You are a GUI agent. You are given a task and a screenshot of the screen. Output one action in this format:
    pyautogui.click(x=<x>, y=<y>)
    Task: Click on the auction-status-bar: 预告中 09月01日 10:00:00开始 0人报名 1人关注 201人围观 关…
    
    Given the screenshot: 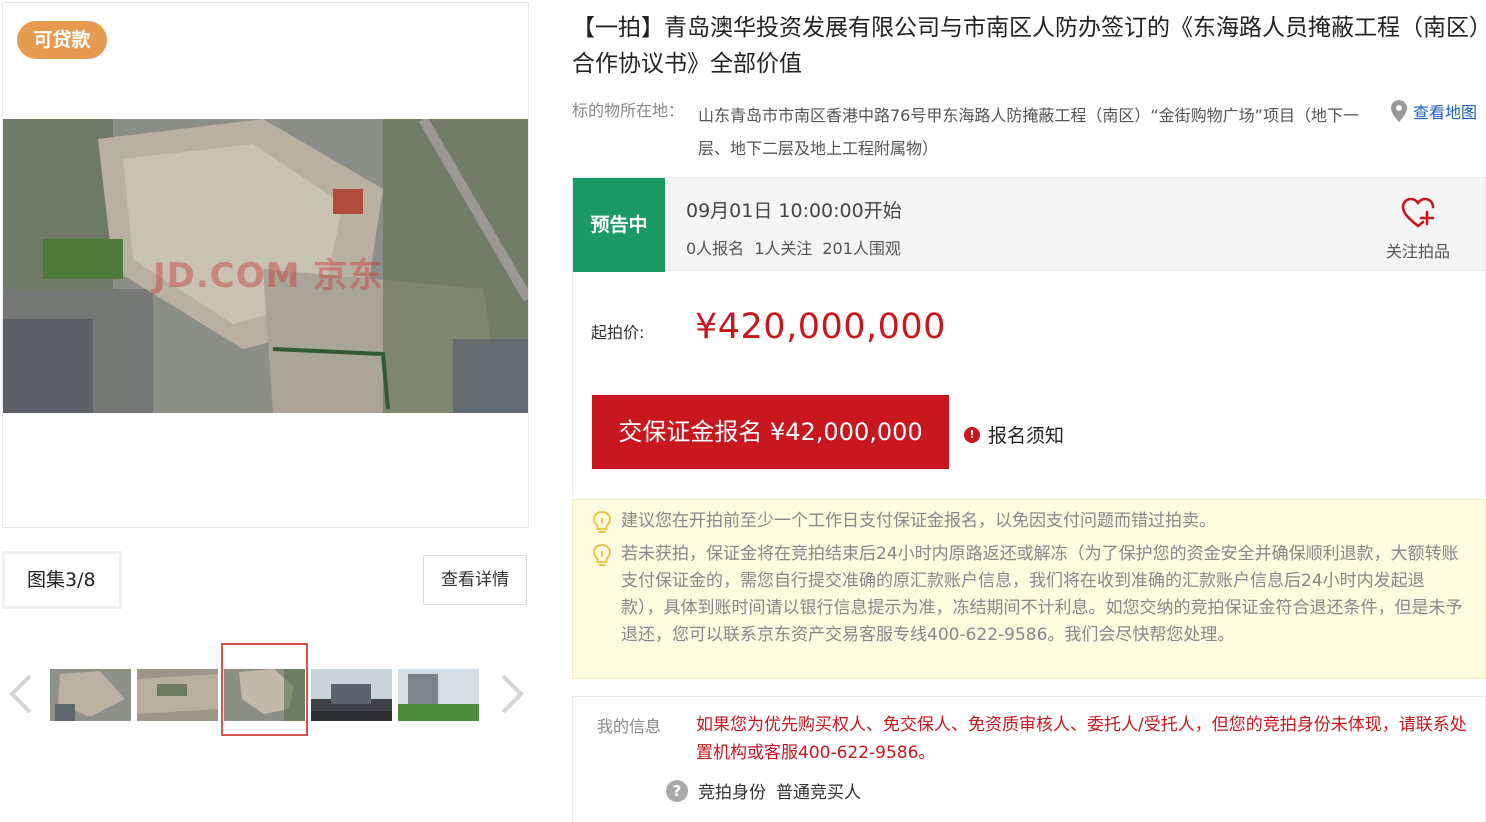 What is the action you would take?
    pyautogui.click(x=1029, y=224)
    